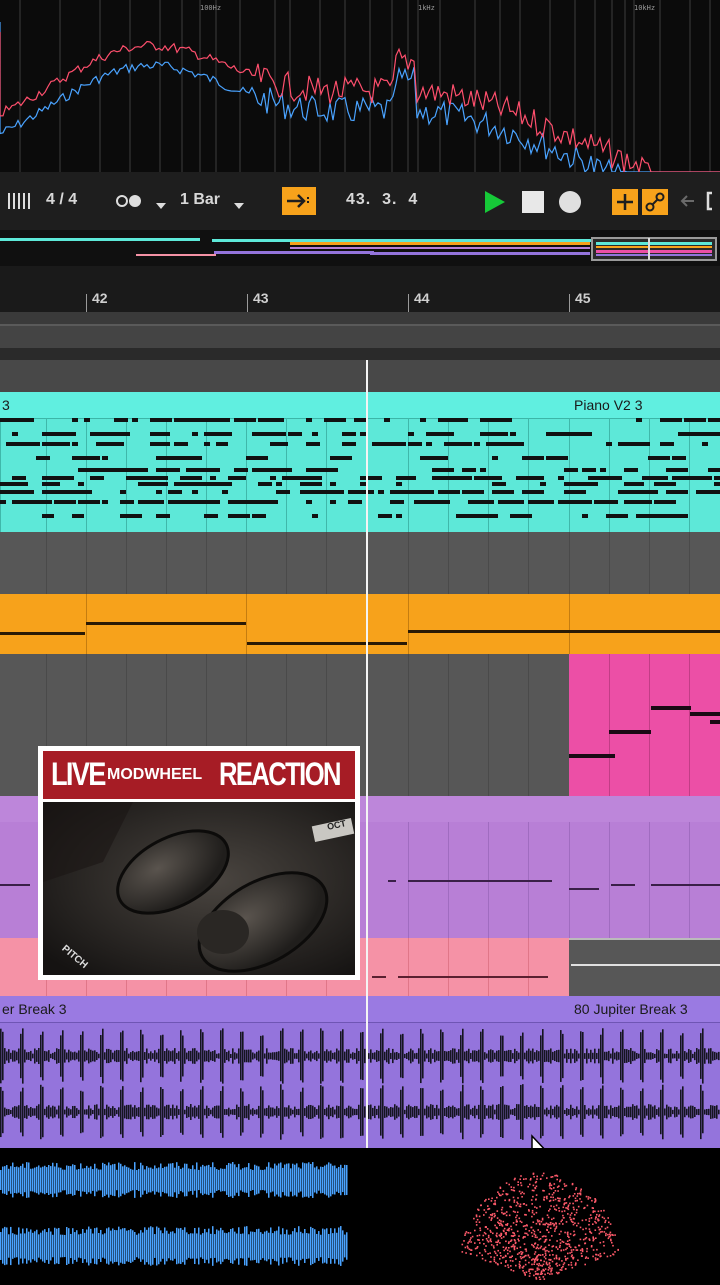  I want to click on locator-lane, so click(360, 354).